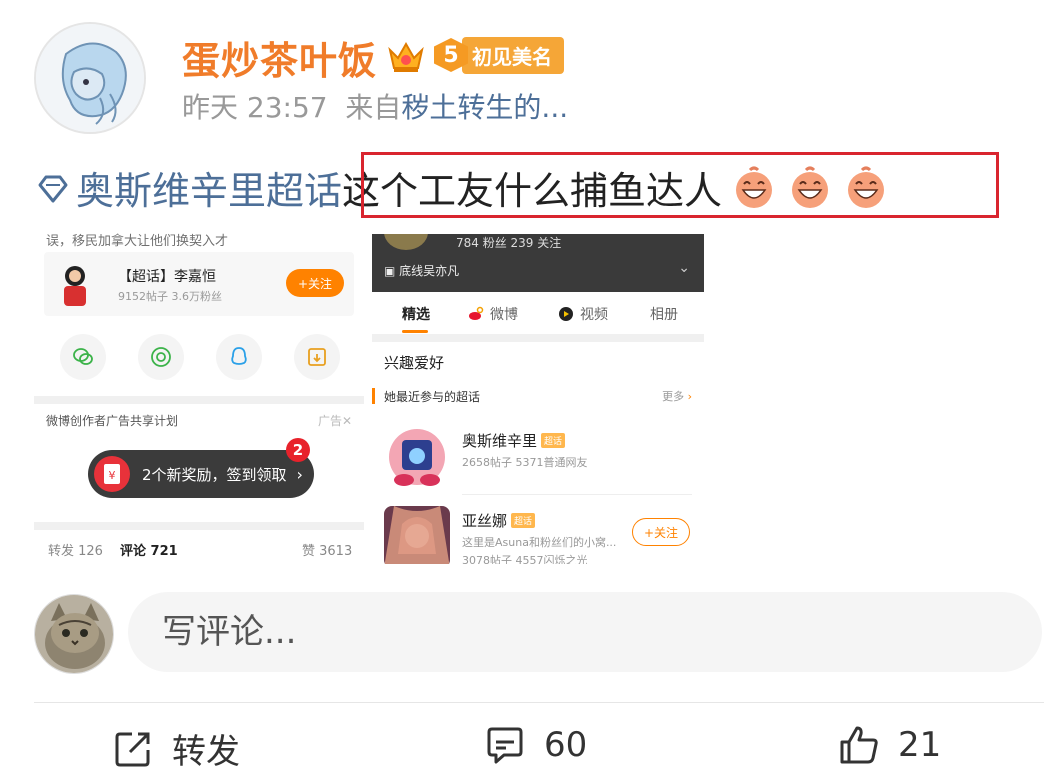 The width and height of the screenshot is (1056, 784). Describe the element at coordinates (525, 462) in the screenshot. I see `supertopic-stats: 2658帖子 5371普通网友` at that location.